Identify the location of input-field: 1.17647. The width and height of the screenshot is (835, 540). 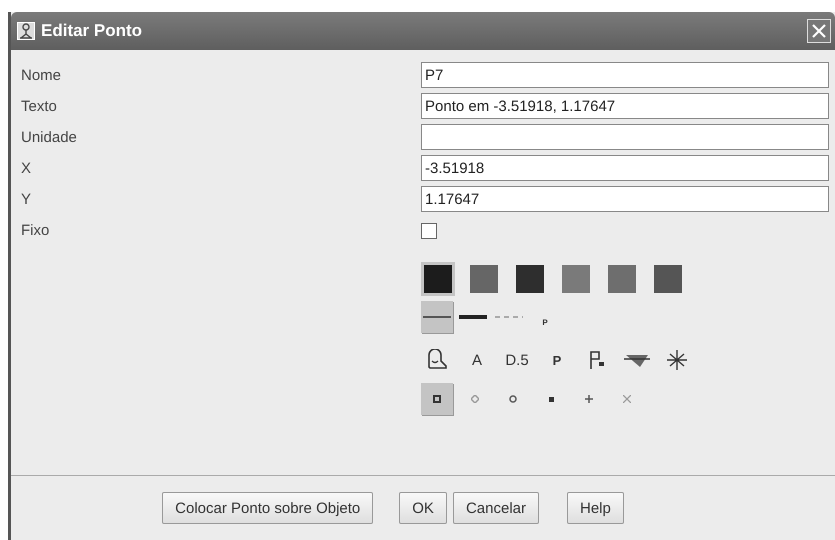
(625, 199).